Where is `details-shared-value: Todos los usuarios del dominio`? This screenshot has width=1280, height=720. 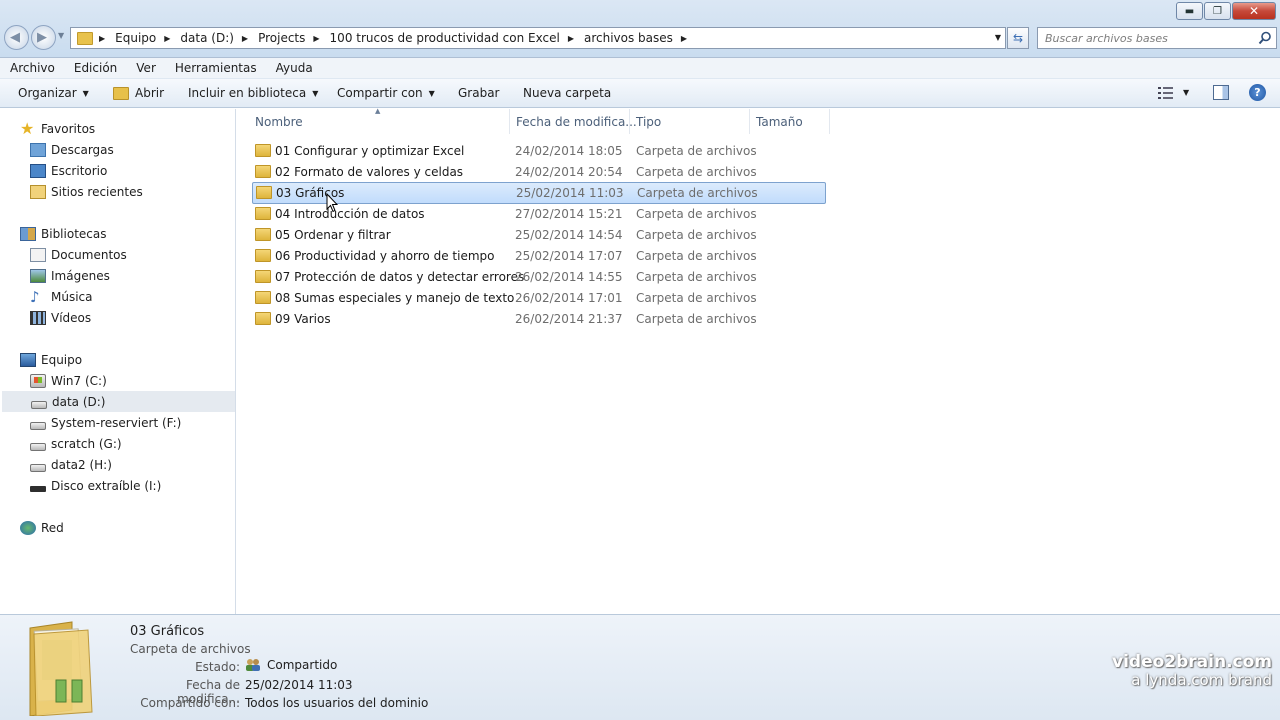 details-shared-value: Todos los usuarios del dominio is located at coordinates (337, 703).